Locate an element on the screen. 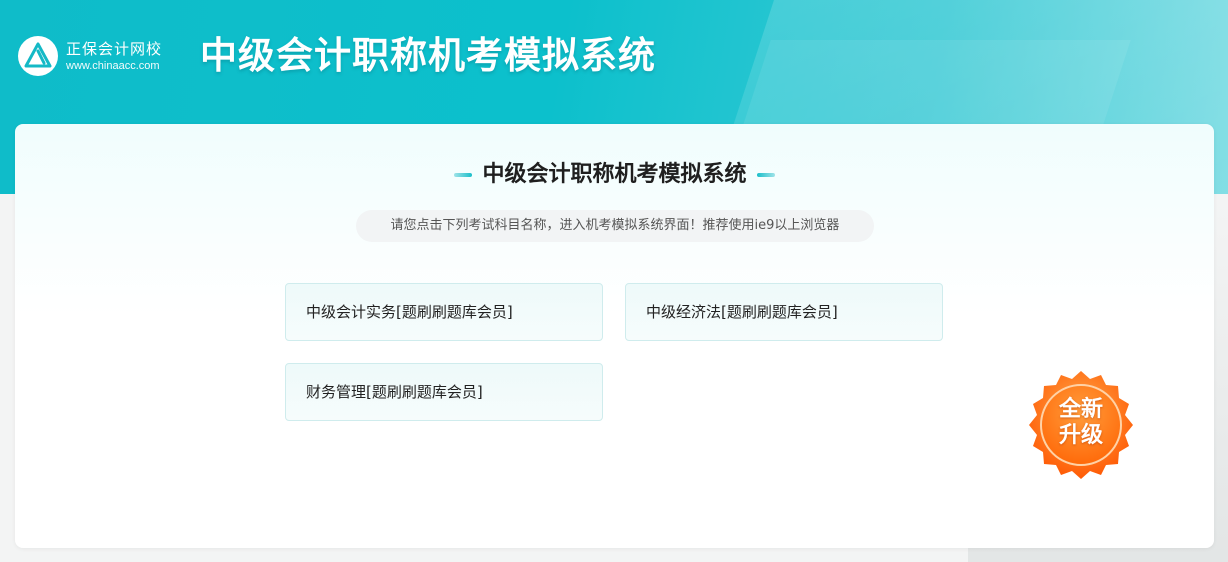  section-title: 中级会计职称机考模拟系统 is located at coordinates (614, 175).